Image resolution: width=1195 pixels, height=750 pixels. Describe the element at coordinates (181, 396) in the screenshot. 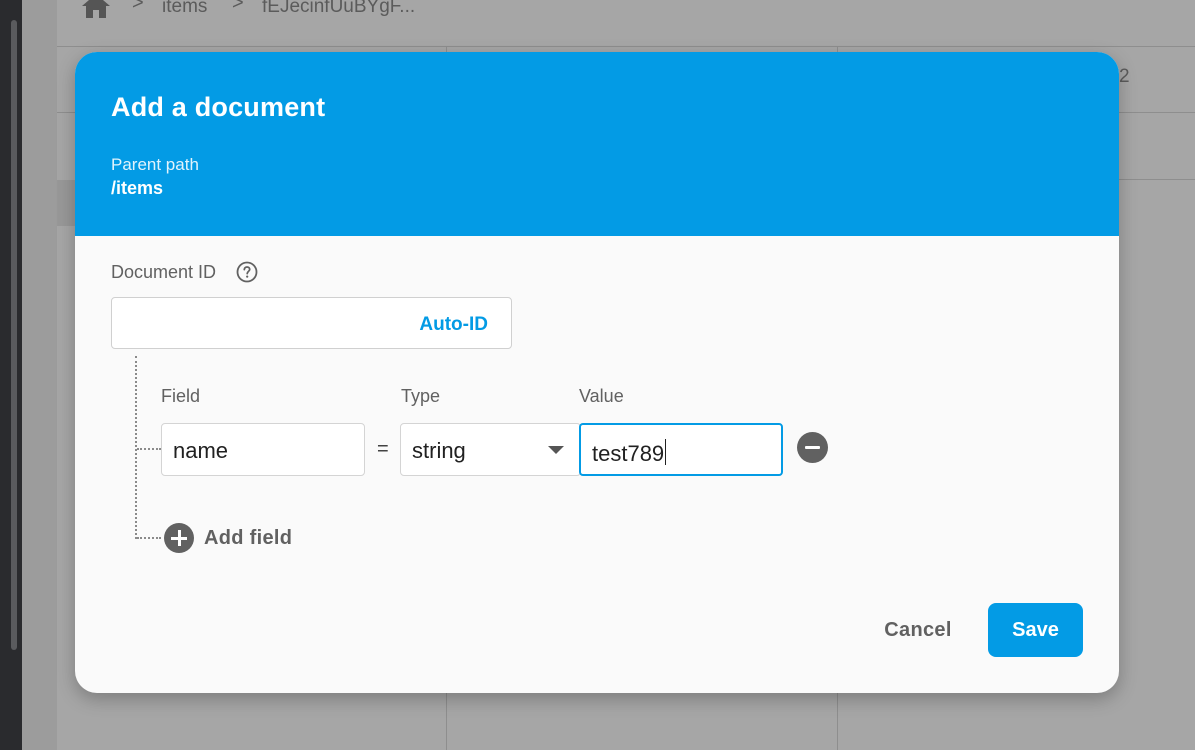

I see `field-column-label: Field` at that location.